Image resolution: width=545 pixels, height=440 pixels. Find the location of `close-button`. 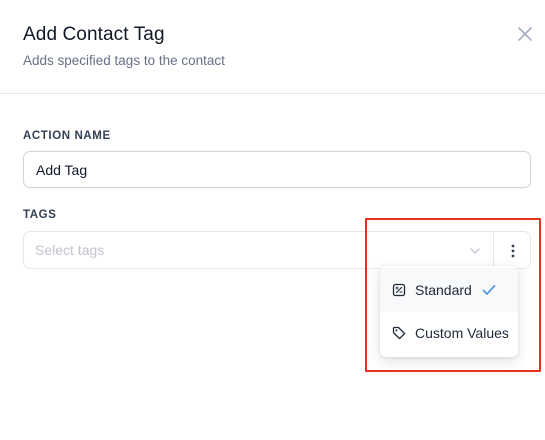

close-button is located at coordinates (525, 34).